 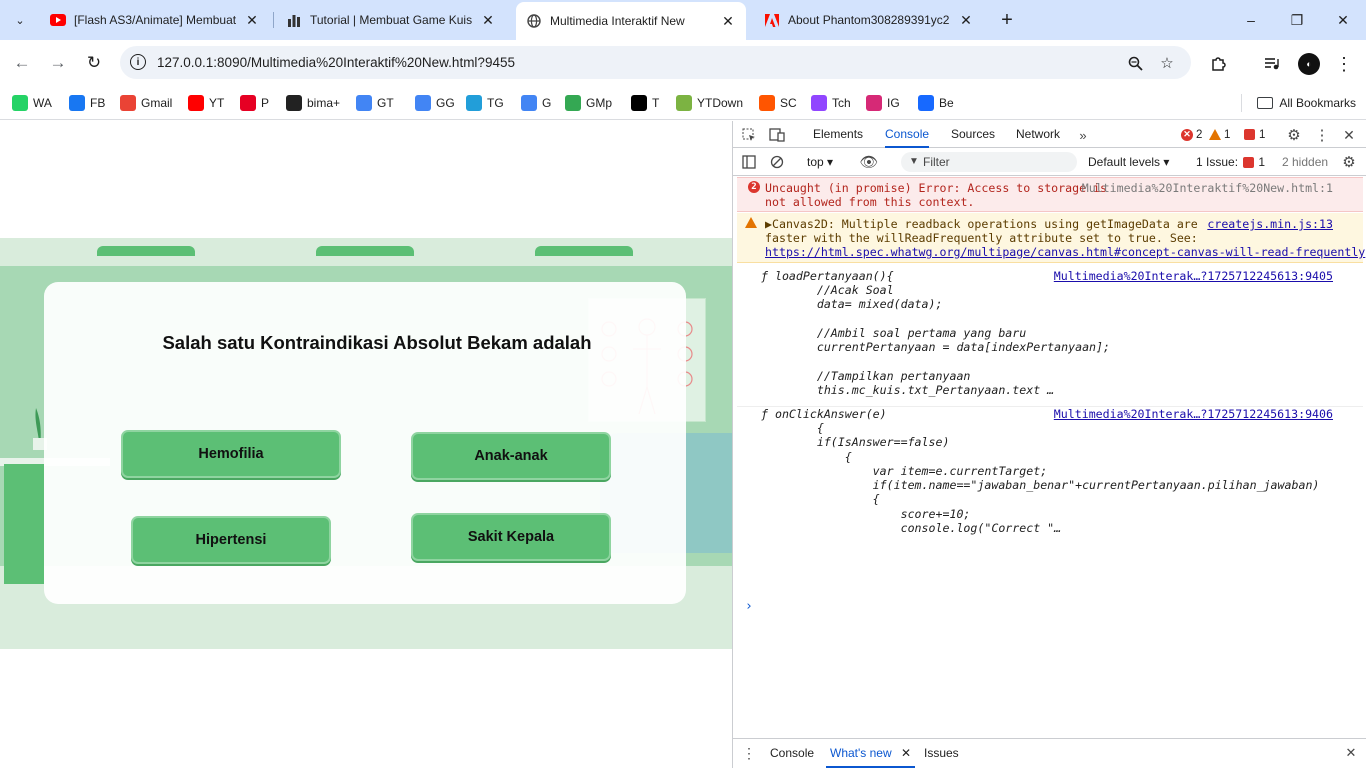 What do you see at coordinates (709, 103) in the screenshot?
I see `bookmark-ytdown: YTDown` at bounding box center [709, 103].